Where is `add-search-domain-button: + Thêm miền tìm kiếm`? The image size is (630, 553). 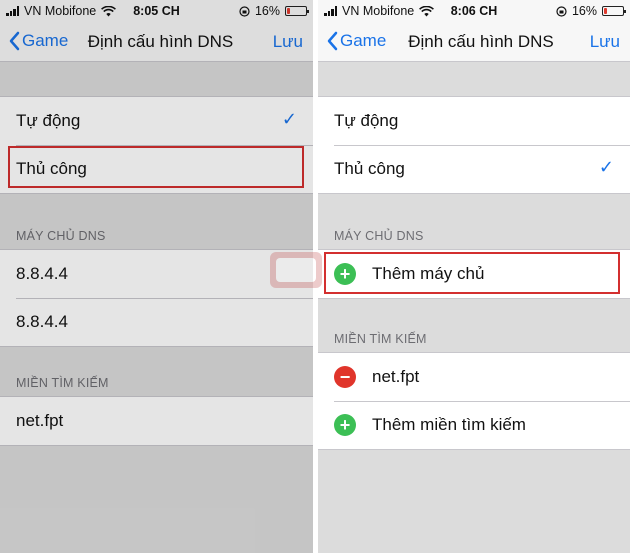 add-search-domain-button: + Thêm miền tìm kiếm is located at coordinates (474, 425).